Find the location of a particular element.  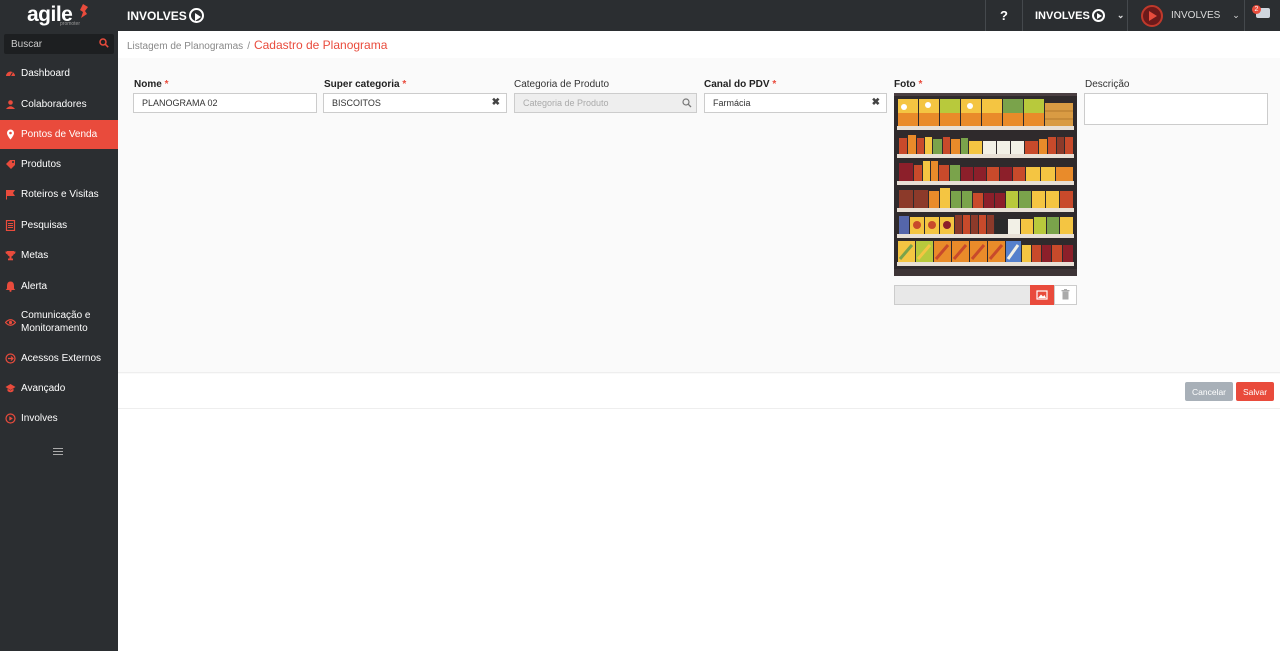

dashboard-icon is located at coordinates (10, 73).